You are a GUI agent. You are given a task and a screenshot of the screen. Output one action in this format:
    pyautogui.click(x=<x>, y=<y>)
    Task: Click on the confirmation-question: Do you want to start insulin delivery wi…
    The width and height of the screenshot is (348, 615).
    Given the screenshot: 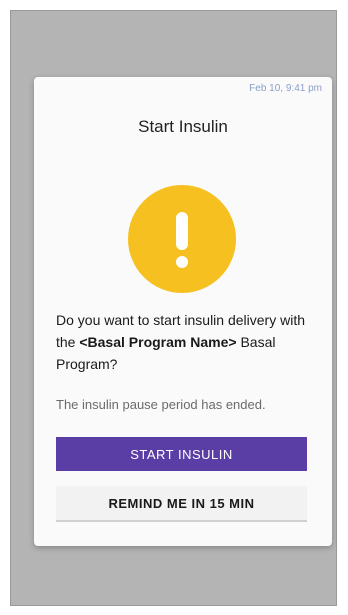 What is the action you would take?
    pyautogui.click(x=186, y=342)
    